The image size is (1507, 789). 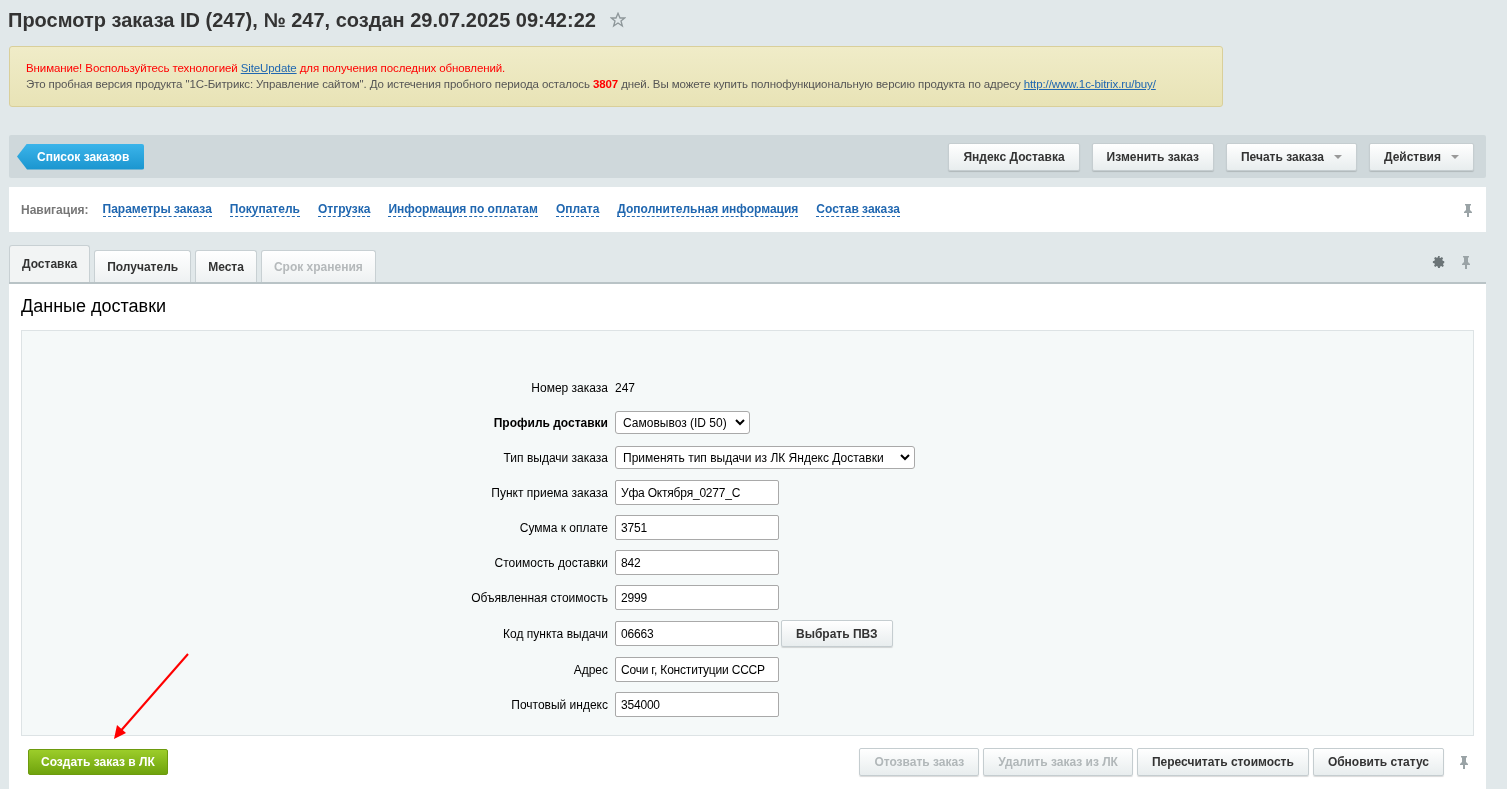 What do you see at coordinates (577, 209) in the screenshot?
I see `navigation-link: Оплата` at bounding box center [577, 209].